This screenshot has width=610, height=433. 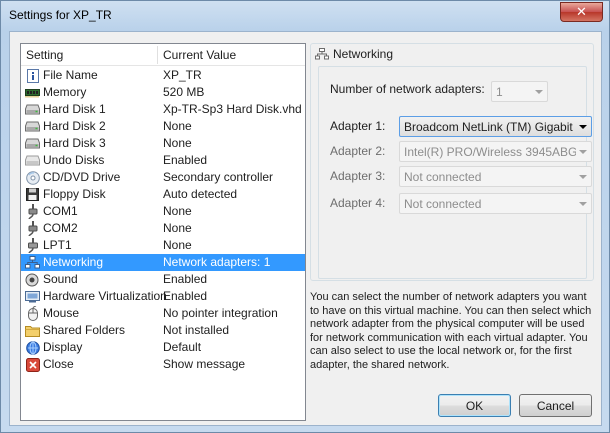 I want to click on adapter-count-select: 1, so click(x=519, y=91).